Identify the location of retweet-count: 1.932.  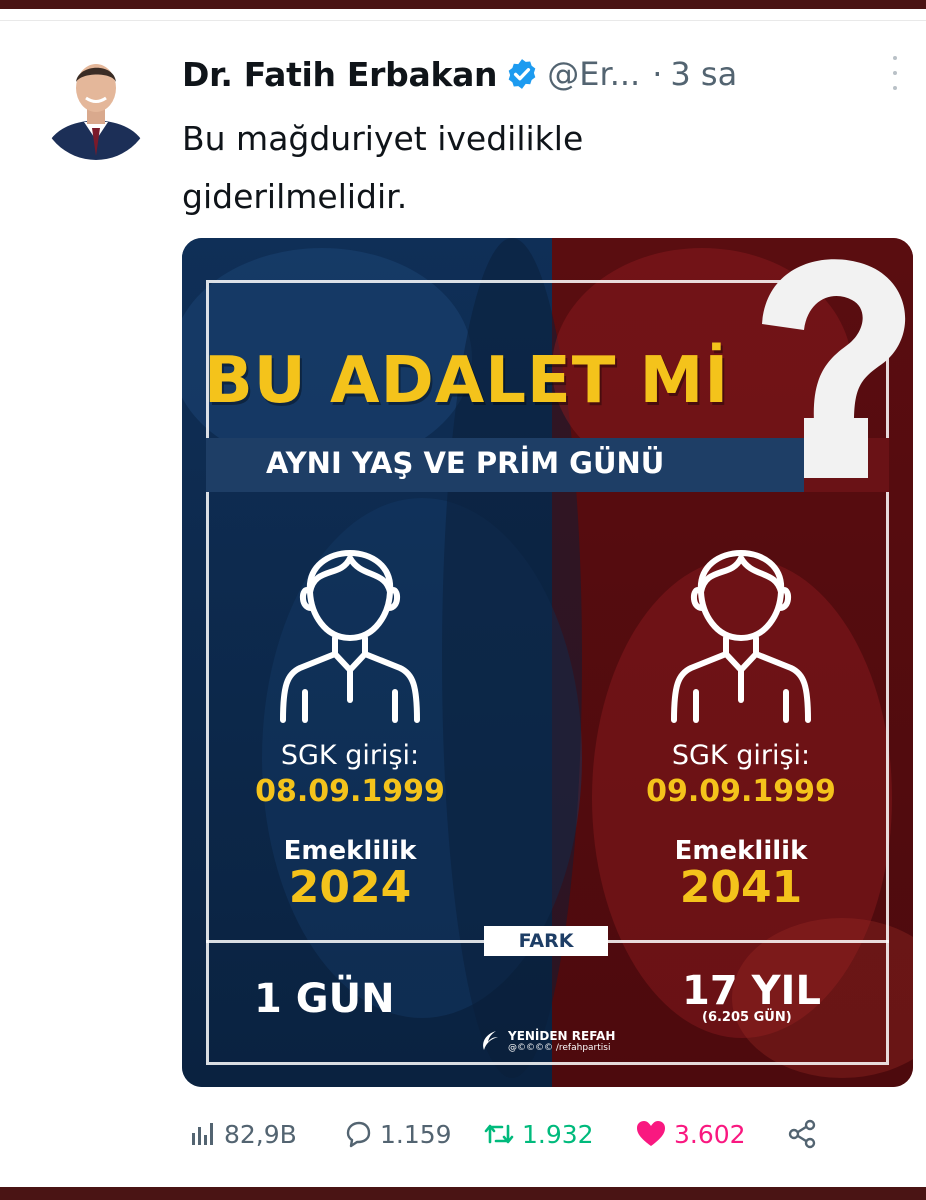
(558, 1134).